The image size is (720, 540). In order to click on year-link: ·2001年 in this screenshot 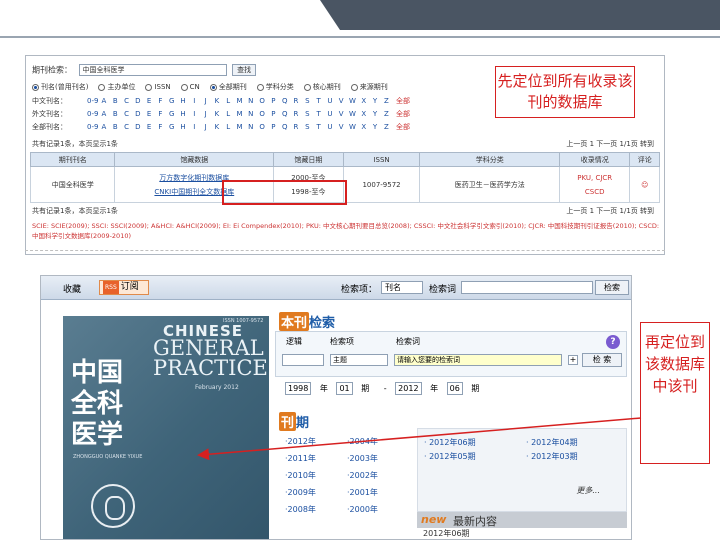, I will do `click(362, 492)`.